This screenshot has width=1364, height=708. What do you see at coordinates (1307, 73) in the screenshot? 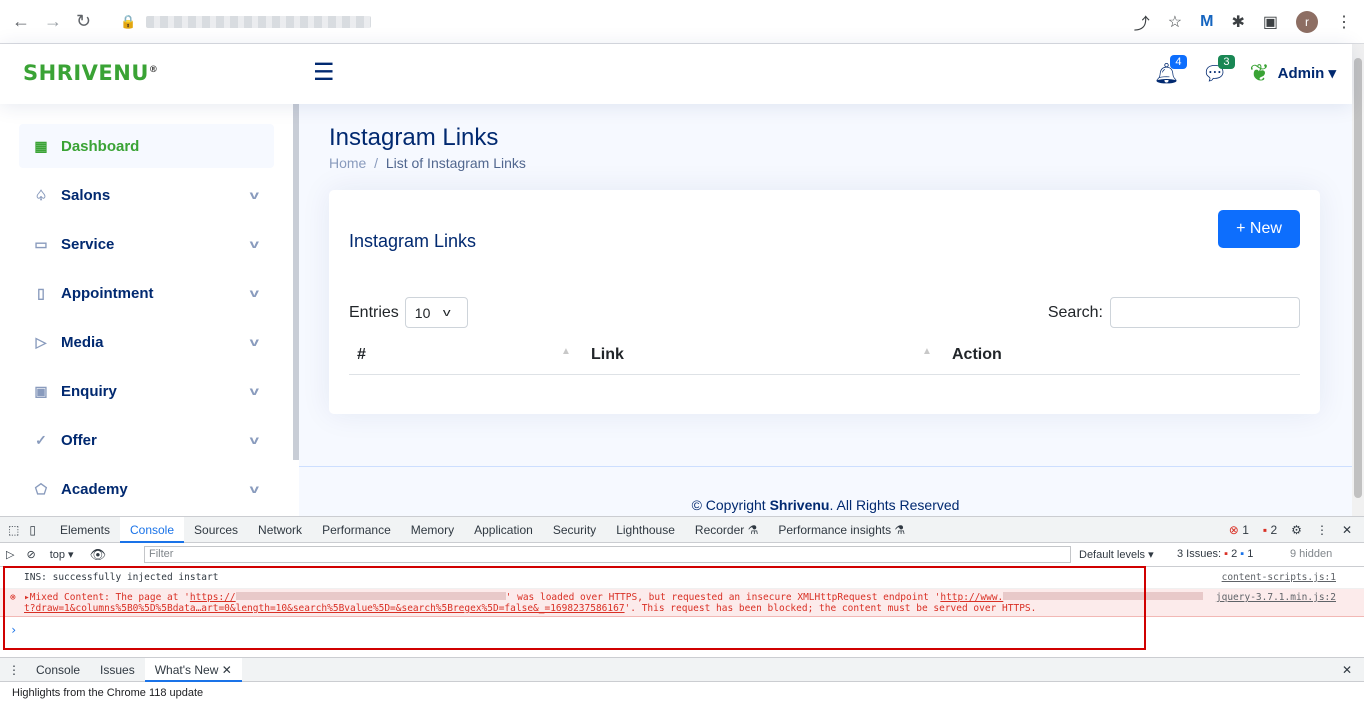
I see `profile-dropdown: Admin ▾` at bounding box center [1307, 73].